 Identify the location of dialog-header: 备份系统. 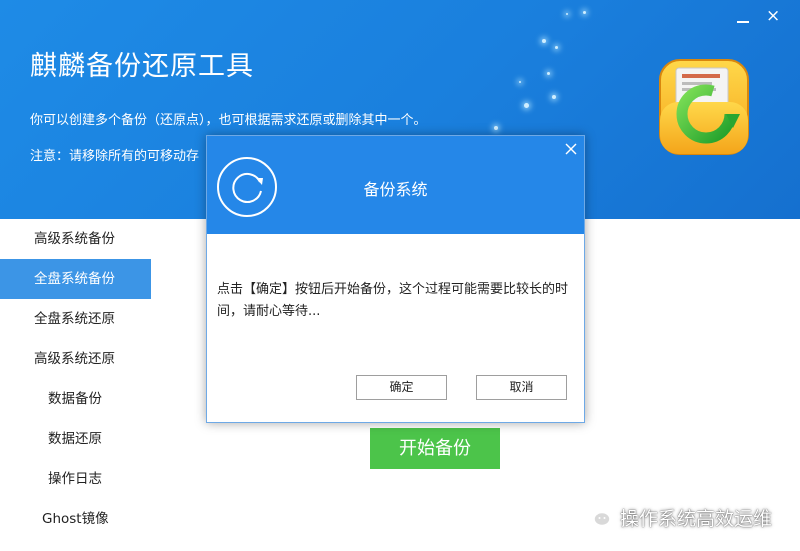
(395, 185).